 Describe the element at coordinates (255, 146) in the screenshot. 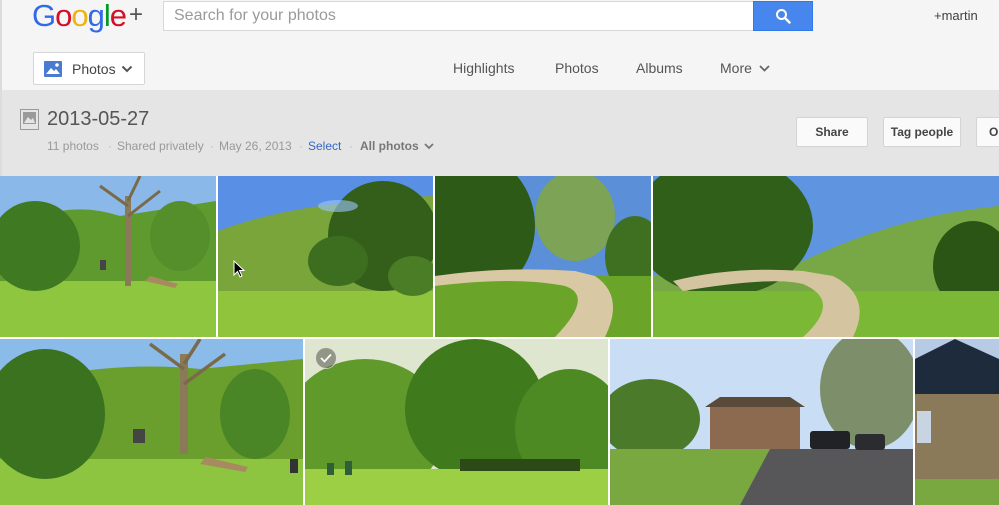

I see `album-date: May 26, 2013` at that location.